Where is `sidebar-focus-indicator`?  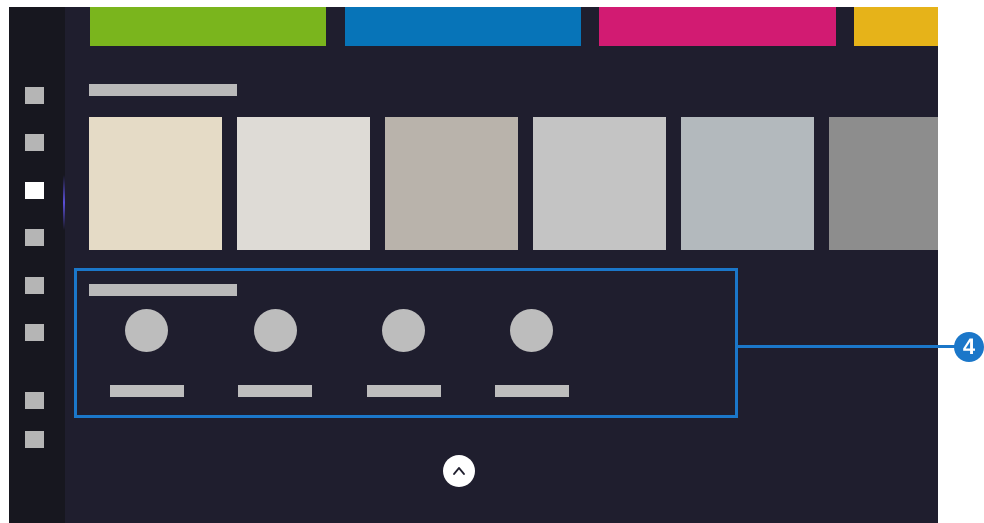 sidebar-focus-indicator is located at coordinates (64, 202).